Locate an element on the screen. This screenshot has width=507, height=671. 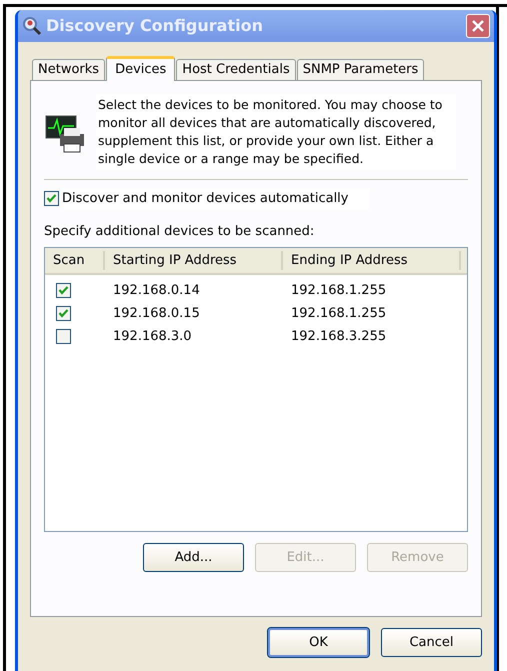
close-icon is located at coordinates (478, 26).